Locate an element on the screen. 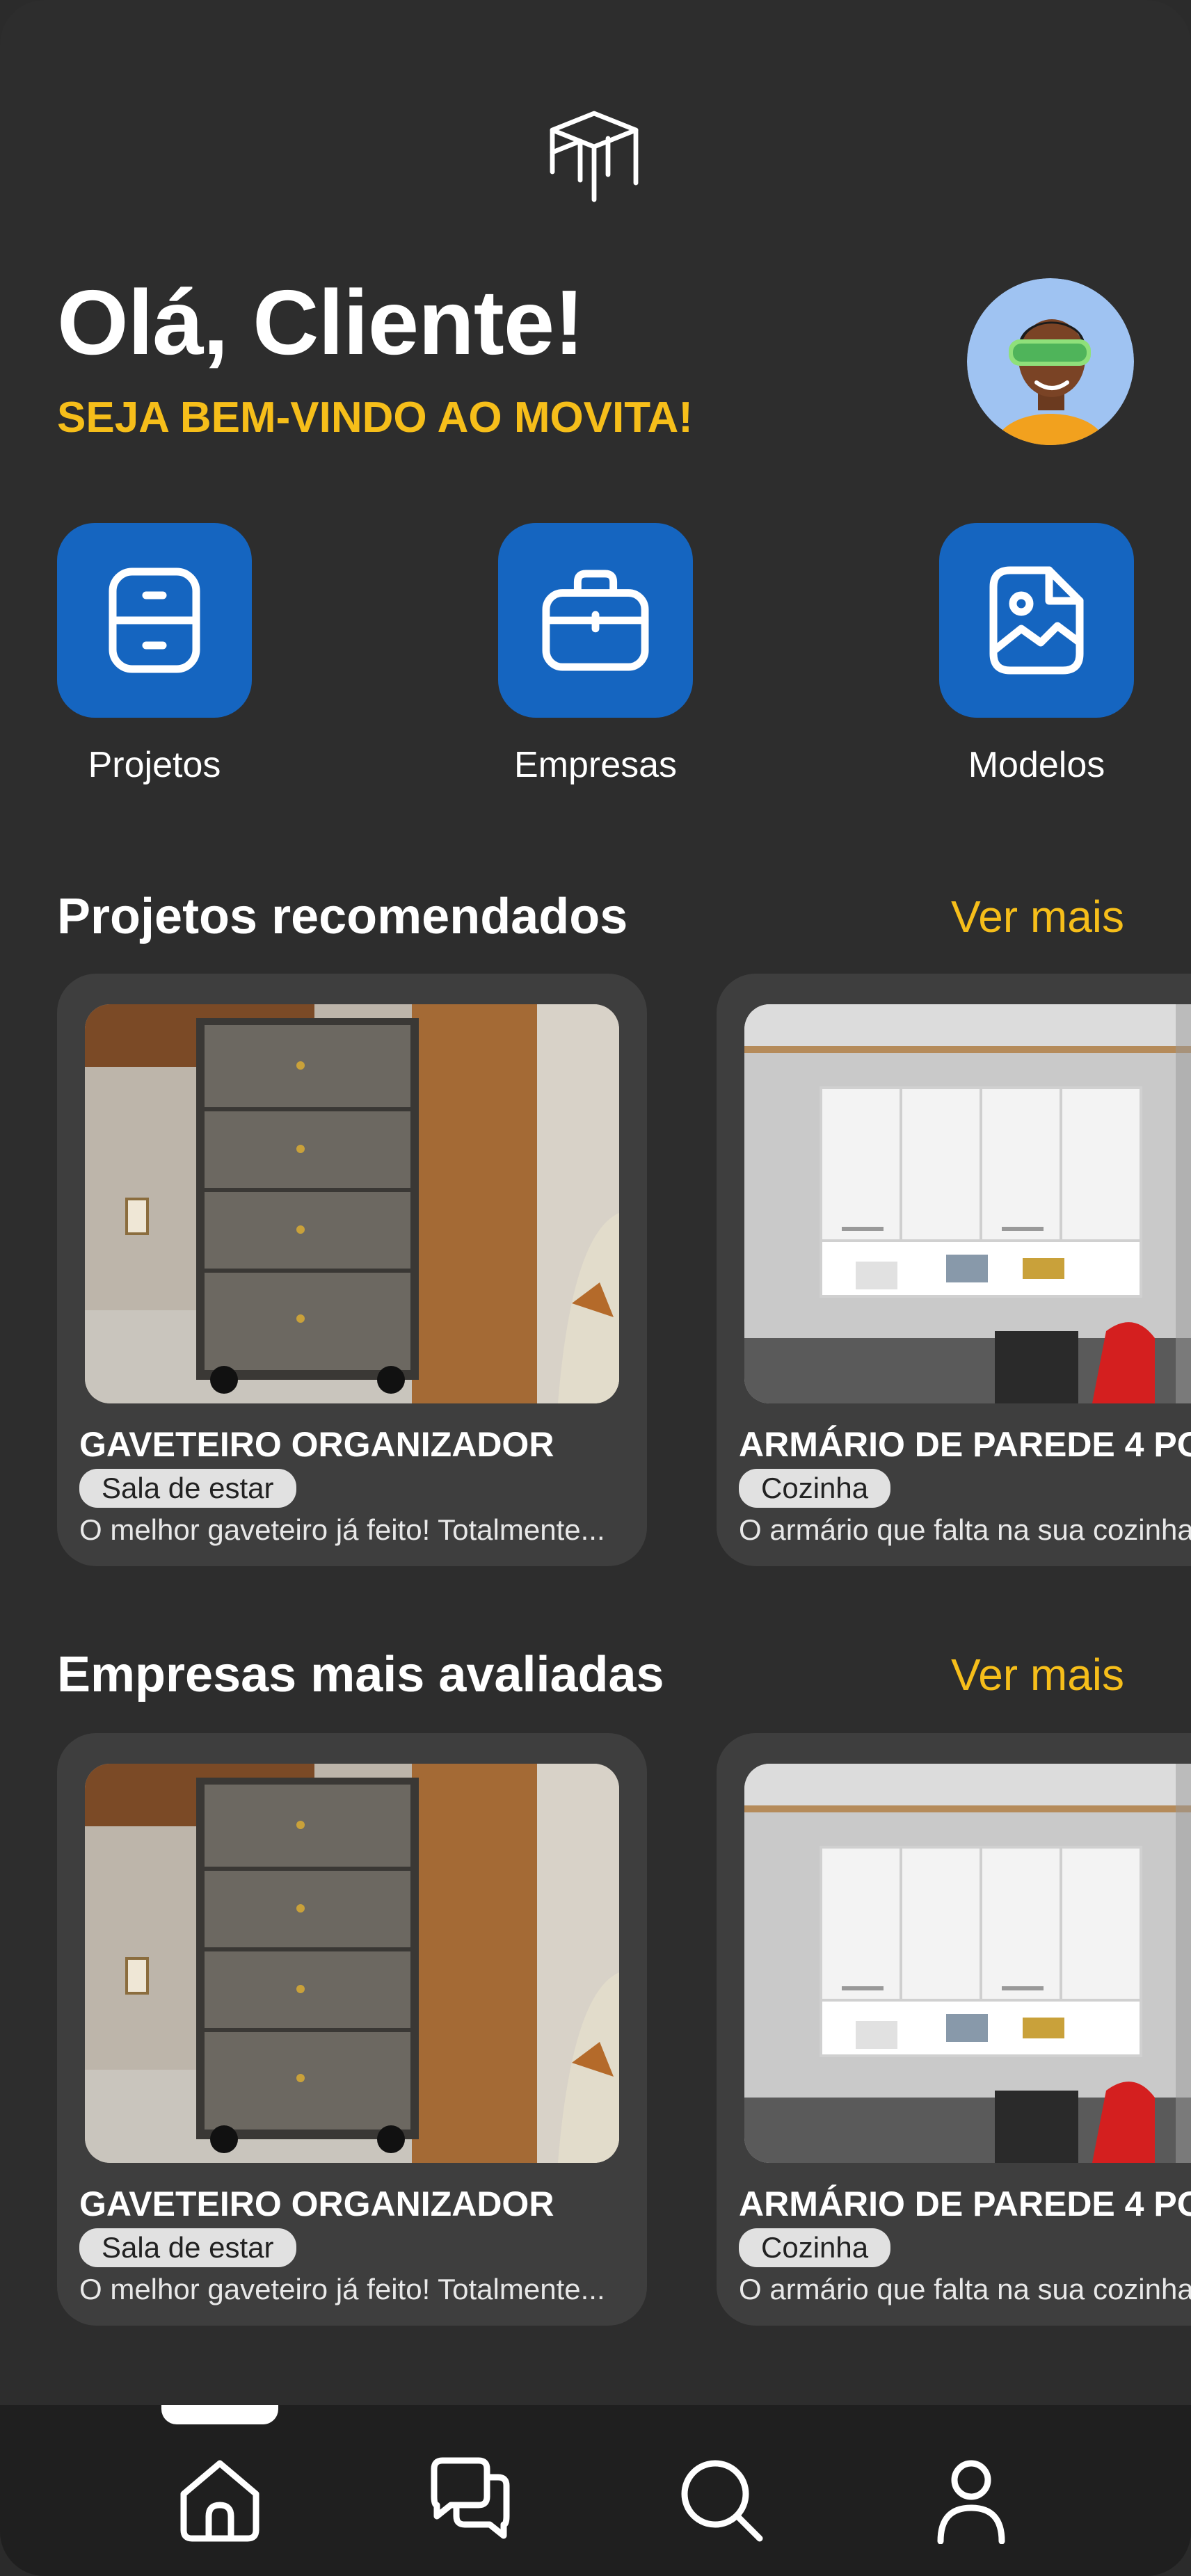 Image resolution: width=1191 pixels, height=2576 pixels. chat-icon is located at coordinates (470, 2498).